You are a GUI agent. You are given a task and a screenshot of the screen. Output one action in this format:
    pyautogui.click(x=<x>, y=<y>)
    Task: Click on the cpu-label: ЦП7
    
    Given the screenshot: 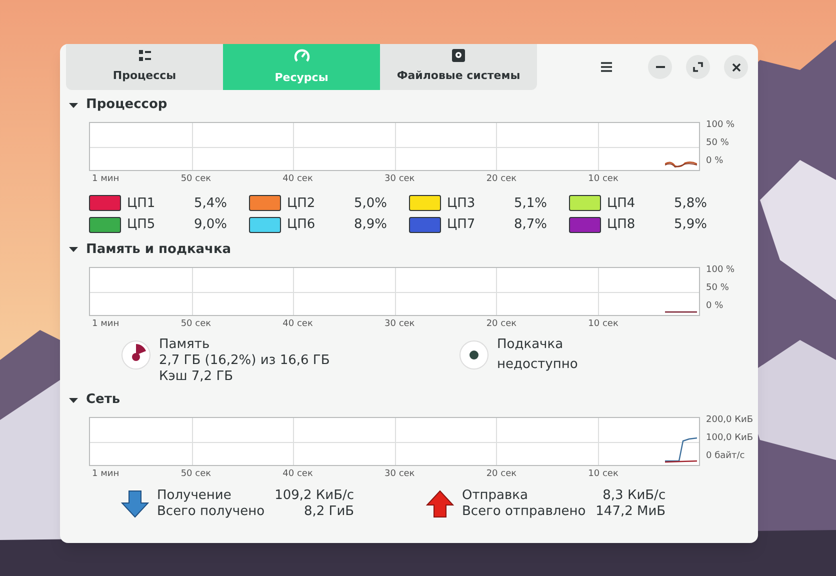 What is the action you would take?
    pyautogui.click(x=461, y=225)
    